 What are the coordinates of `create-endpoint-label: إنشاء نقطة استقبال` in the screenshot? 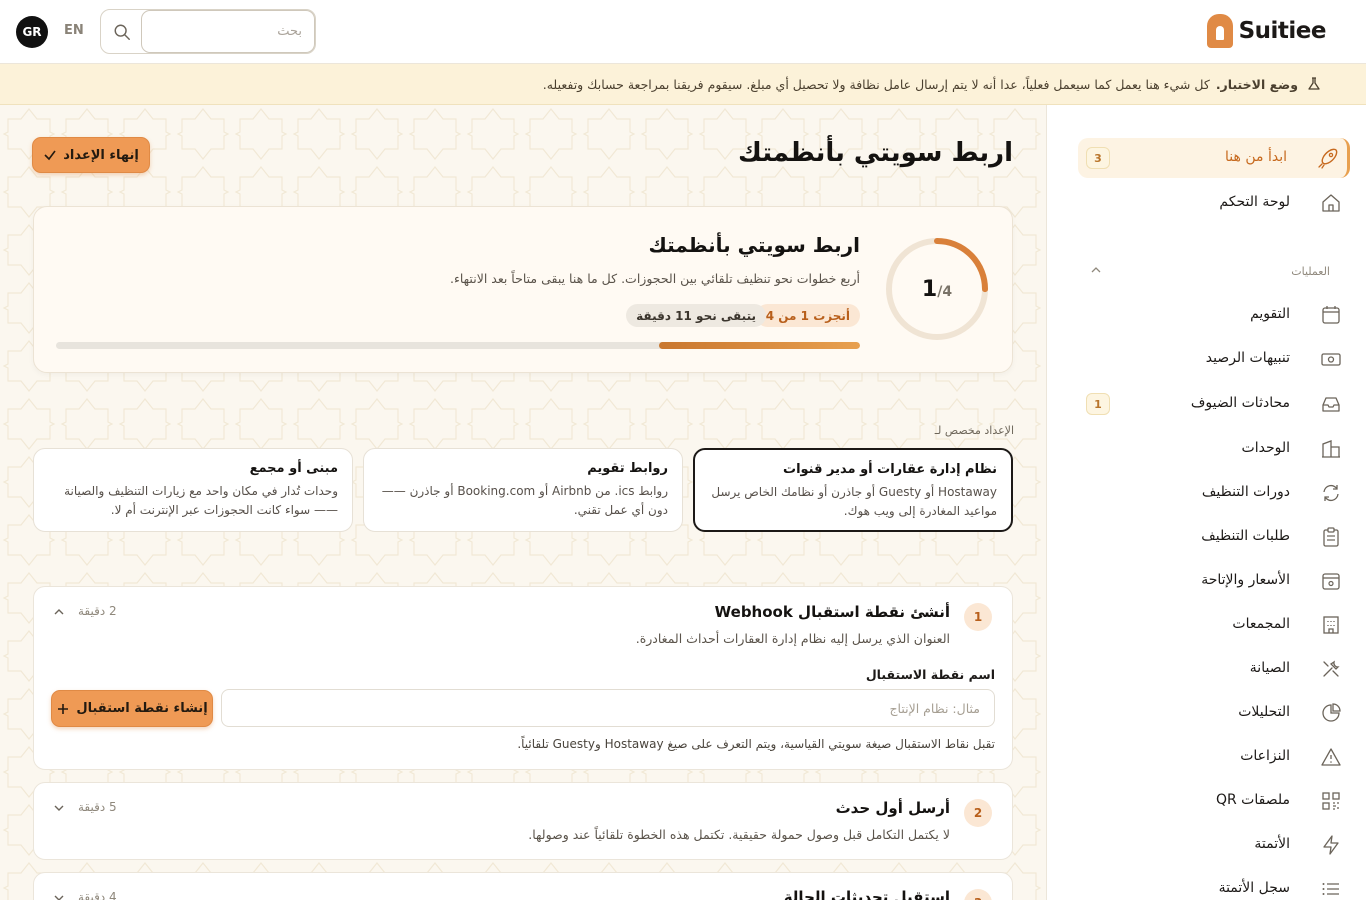 It's located at (142, 708).